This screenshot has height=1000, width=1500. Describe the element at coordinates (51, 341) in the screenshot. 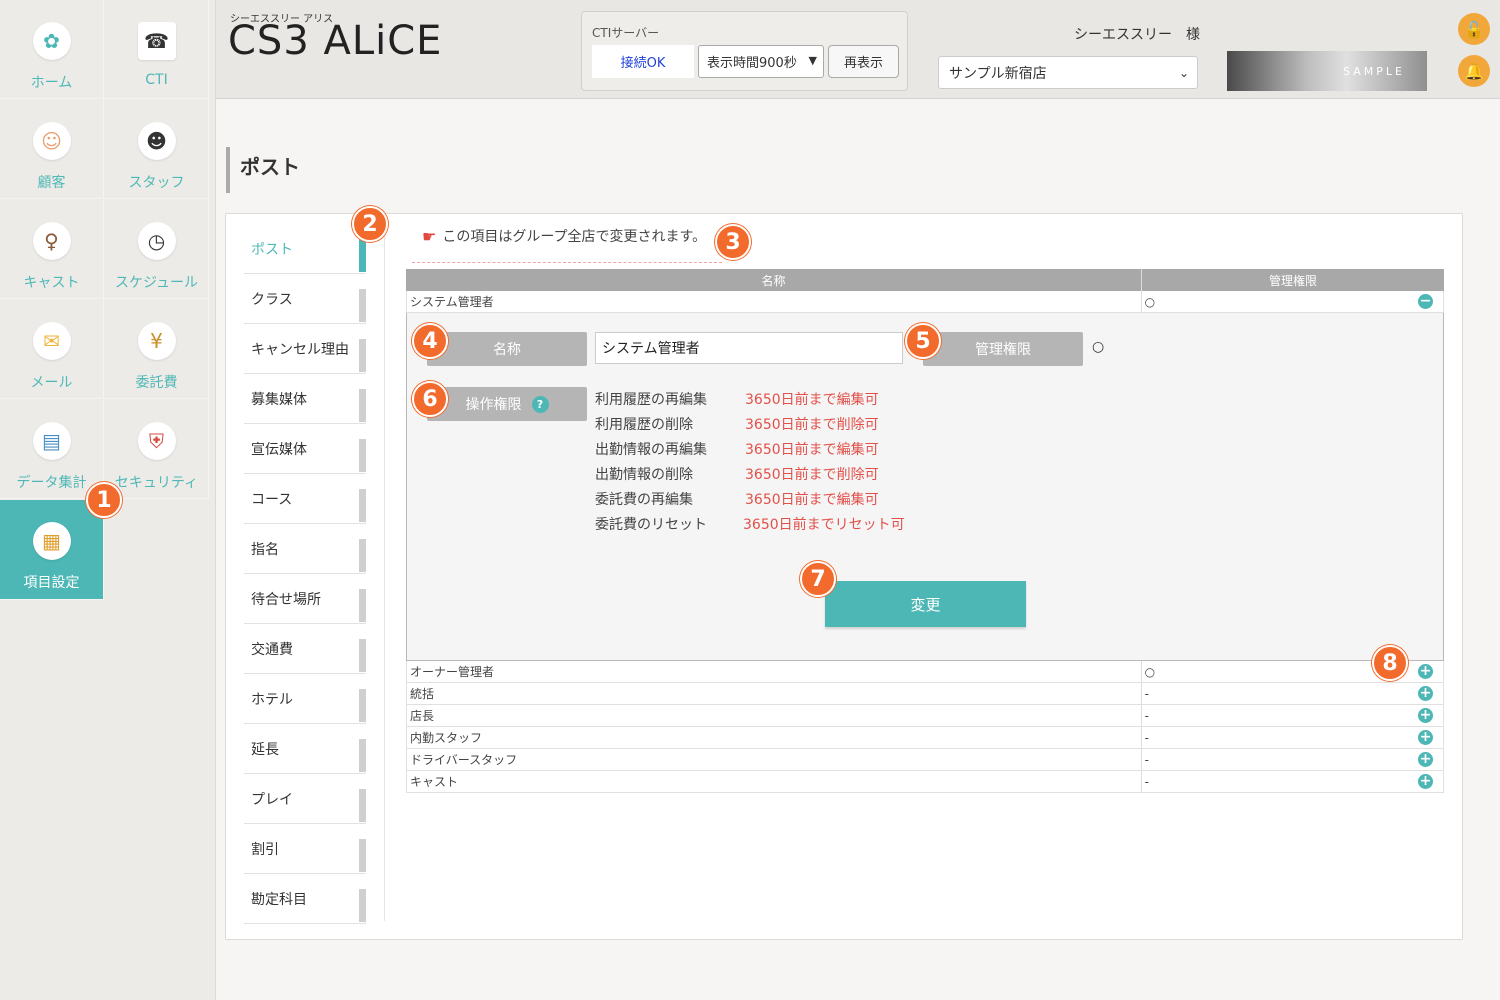

I see `mail-icon: ✉` at that location.